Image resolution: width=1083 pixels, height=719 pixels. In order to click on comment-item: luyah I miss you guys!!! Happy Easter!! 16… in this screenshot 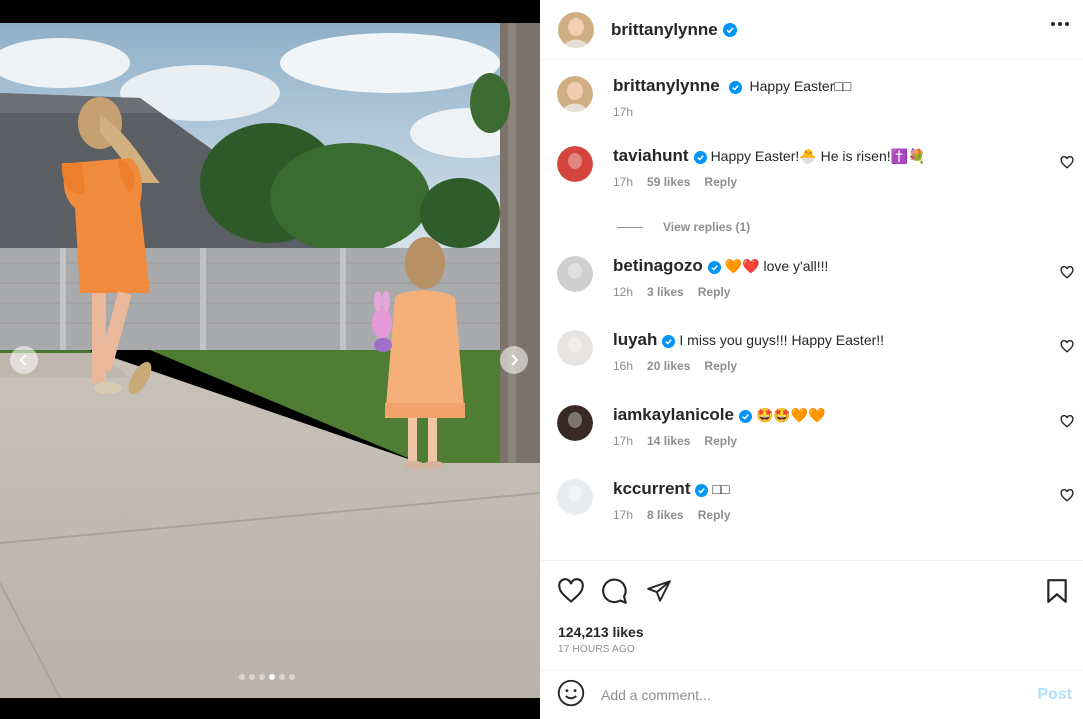, I will do `click(820, 360)`.